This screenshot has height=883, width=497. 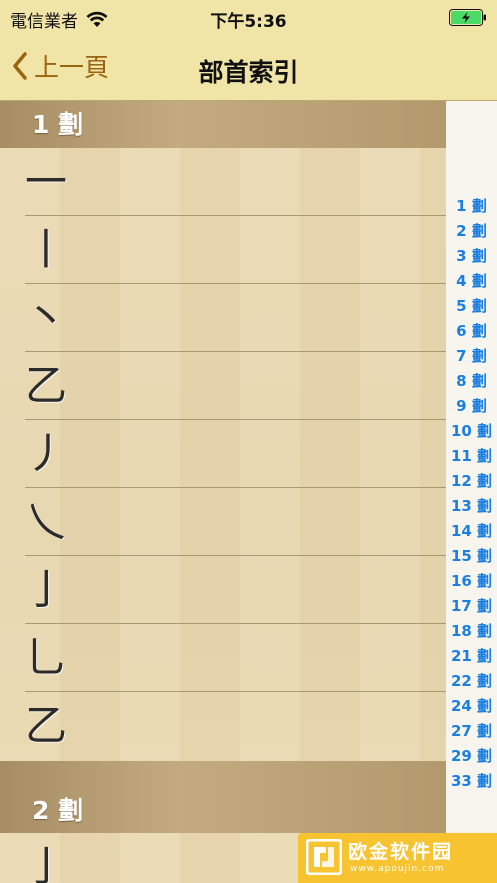 I want to click on status-bar: 電信業者 下午5:36, so click(x=248, y=18).